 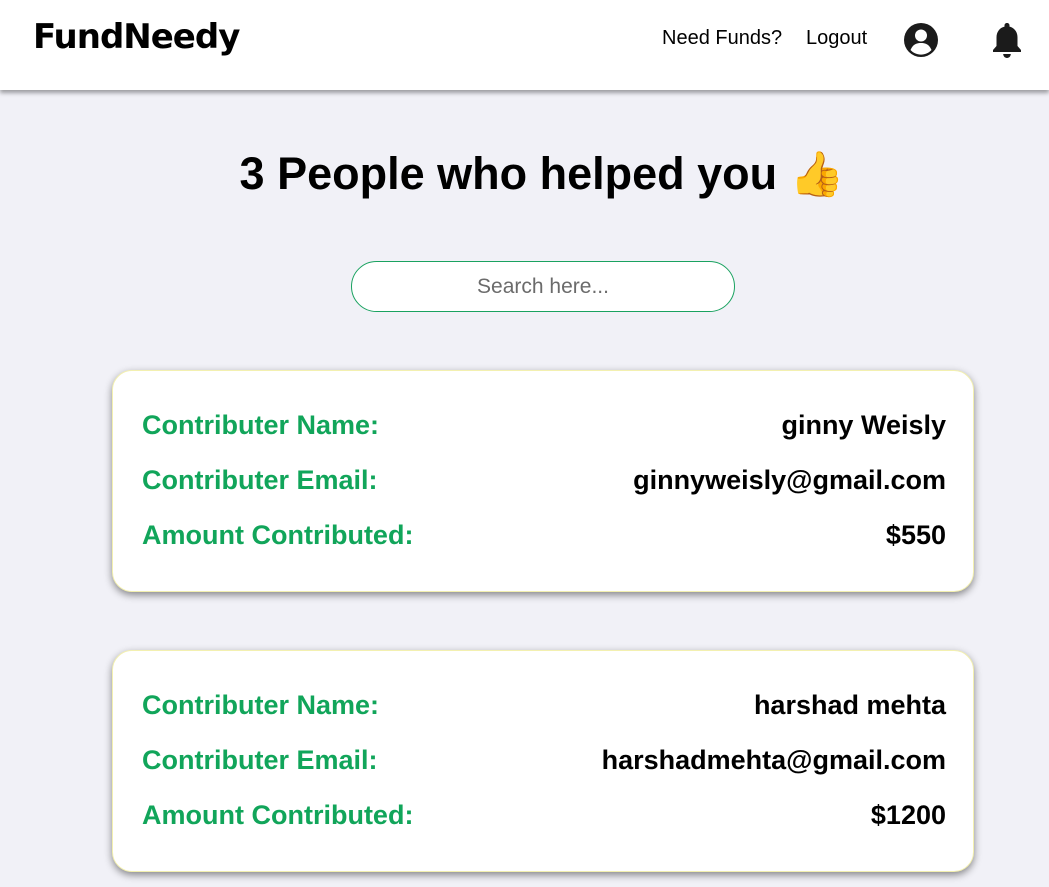 What do you see at coordinates (773, 760) in the screenshot?
I see `contributor-email-value: harshadmehta@gmail.com` at bounding box center [773, 760].